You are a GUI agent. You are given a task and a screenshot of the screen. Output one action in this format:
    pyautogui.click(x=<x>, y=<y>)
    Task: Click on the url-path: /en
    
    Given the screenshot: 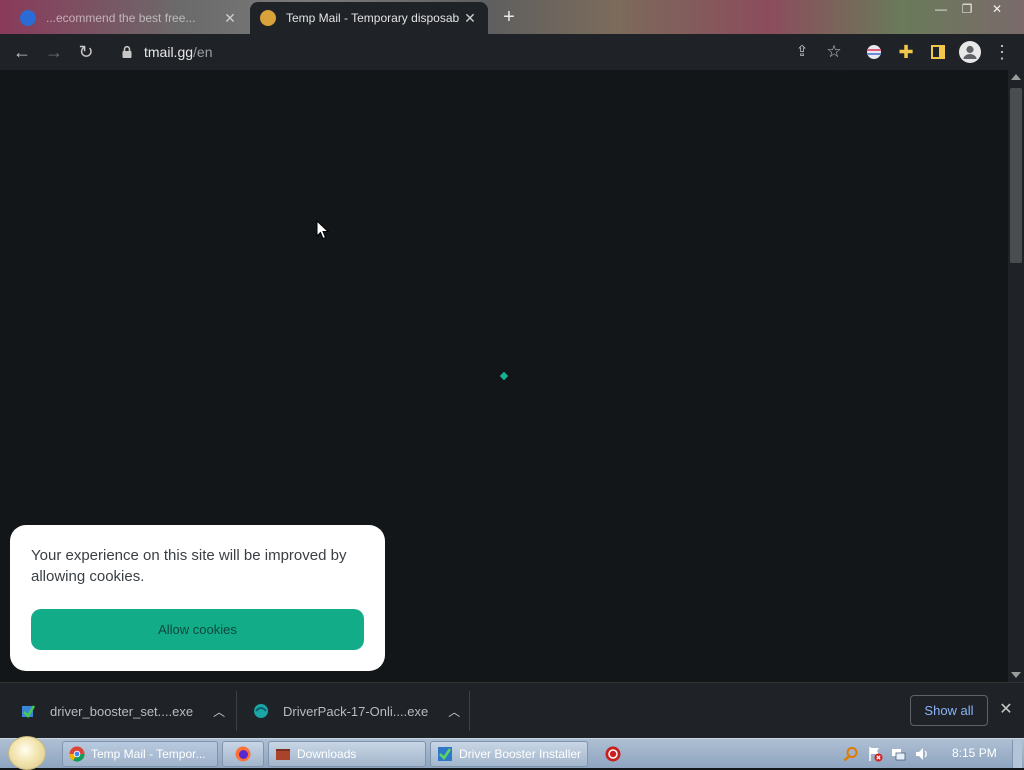 What is the action you would take?
    pyautogui.click(x=203, y=52)
    